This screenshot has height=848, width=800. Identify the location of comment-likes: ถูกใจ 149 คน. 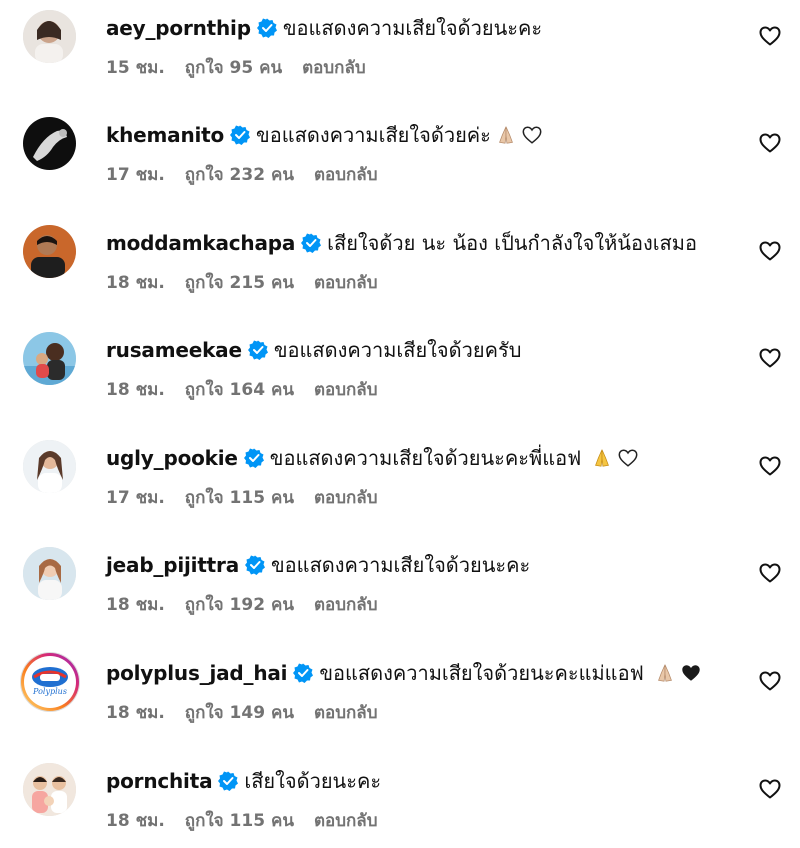
(239, 712).